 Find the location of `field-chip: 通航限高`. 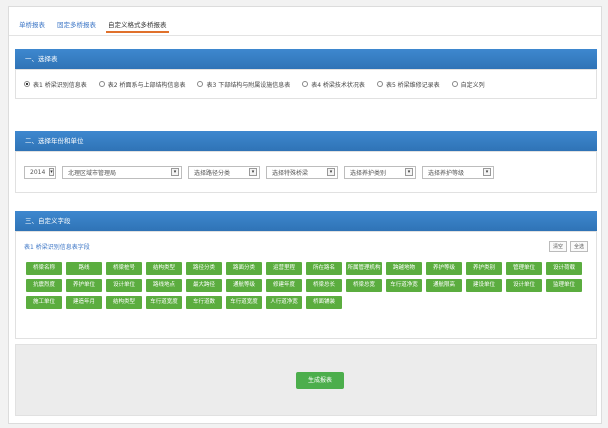

field-chip: 通航限高 is located at coordinates (444, 285).